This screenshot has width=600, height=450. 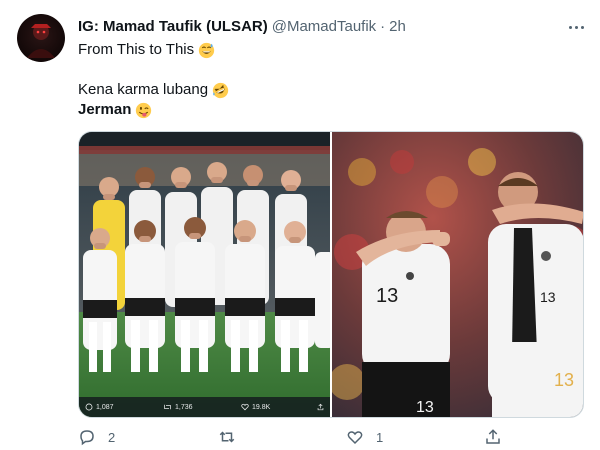 I want to click on tweet-actions: 2 1, so click(x=293, y=438).